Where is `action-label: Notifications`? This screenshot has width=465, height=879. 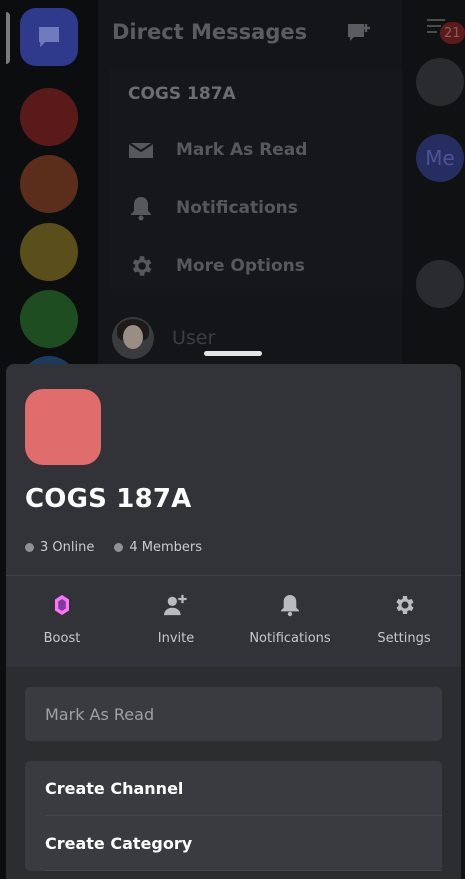 action-label: Notifications is located at coordinates (290, 638).